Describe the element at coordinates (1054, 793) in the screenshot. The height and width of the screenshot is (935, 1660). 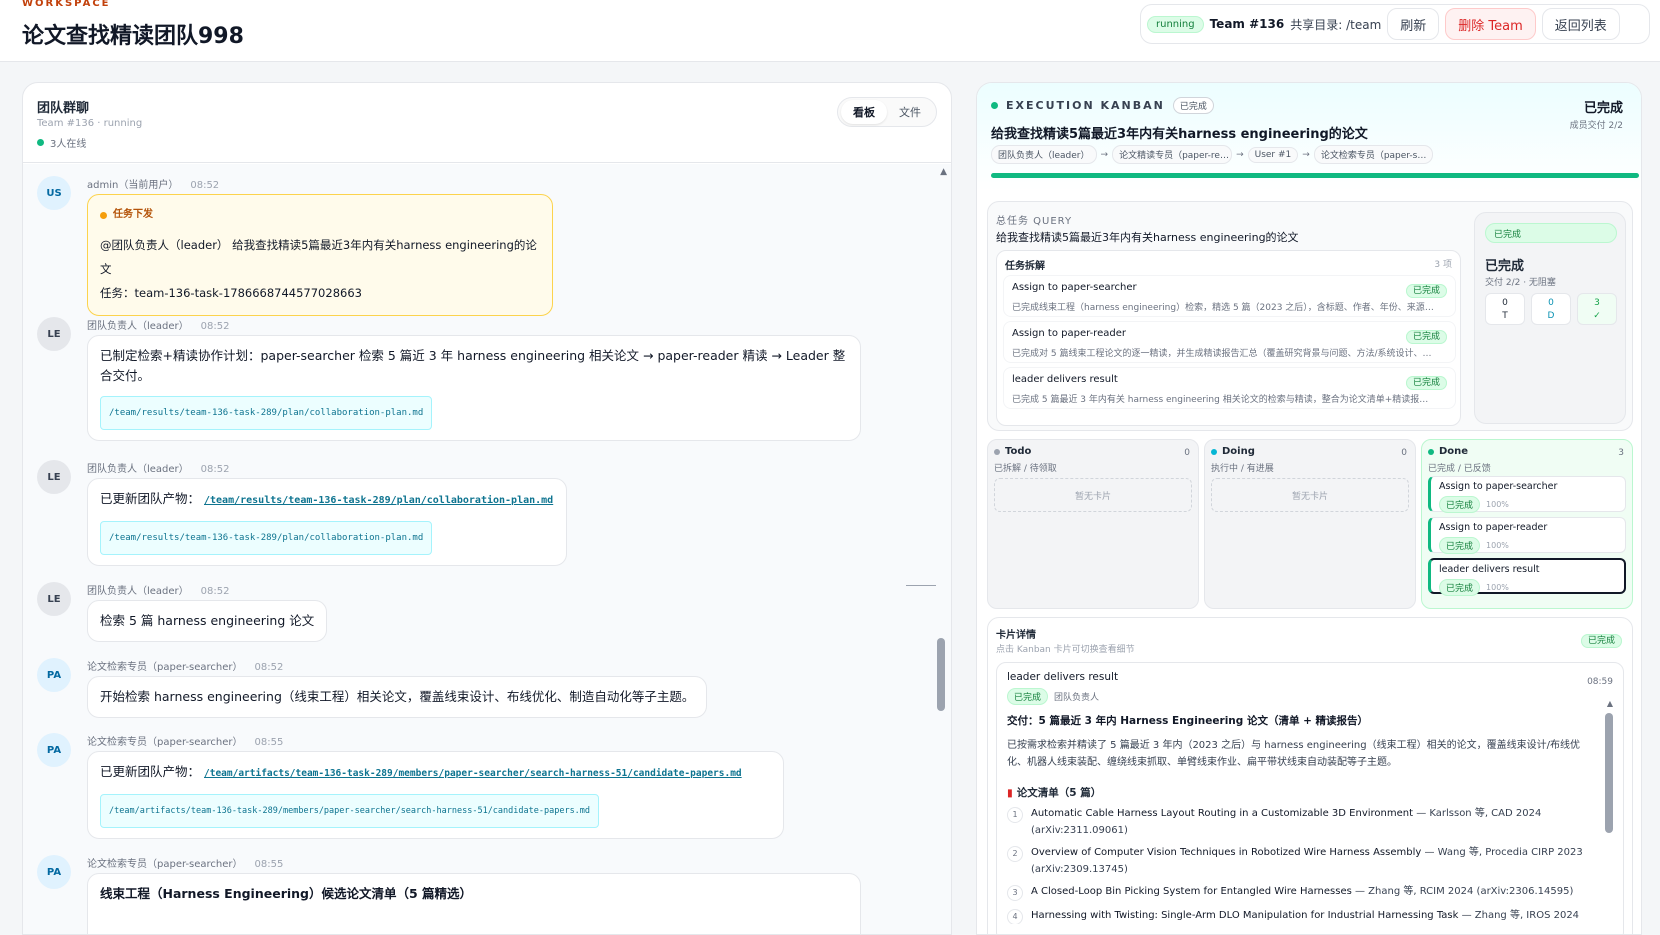
I see `paper-list-heading: ▮ 论文清单（5 篇）` at that location.